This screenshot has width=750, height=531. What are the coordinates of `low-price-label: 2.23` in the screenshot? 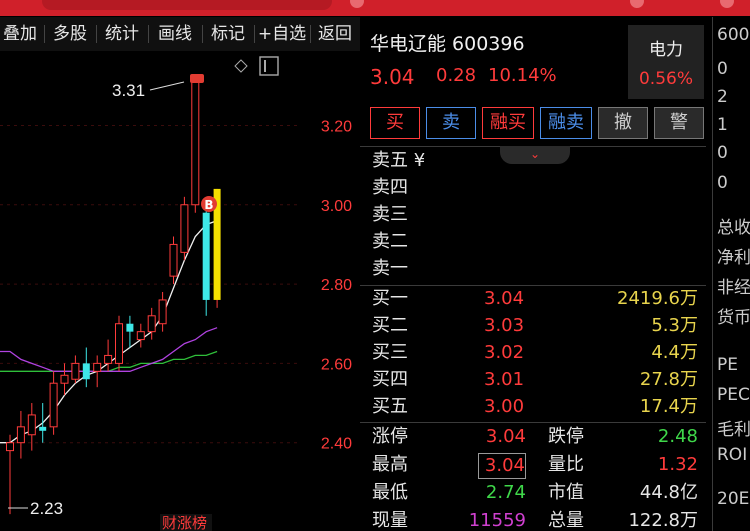 It's located at (46, 508).